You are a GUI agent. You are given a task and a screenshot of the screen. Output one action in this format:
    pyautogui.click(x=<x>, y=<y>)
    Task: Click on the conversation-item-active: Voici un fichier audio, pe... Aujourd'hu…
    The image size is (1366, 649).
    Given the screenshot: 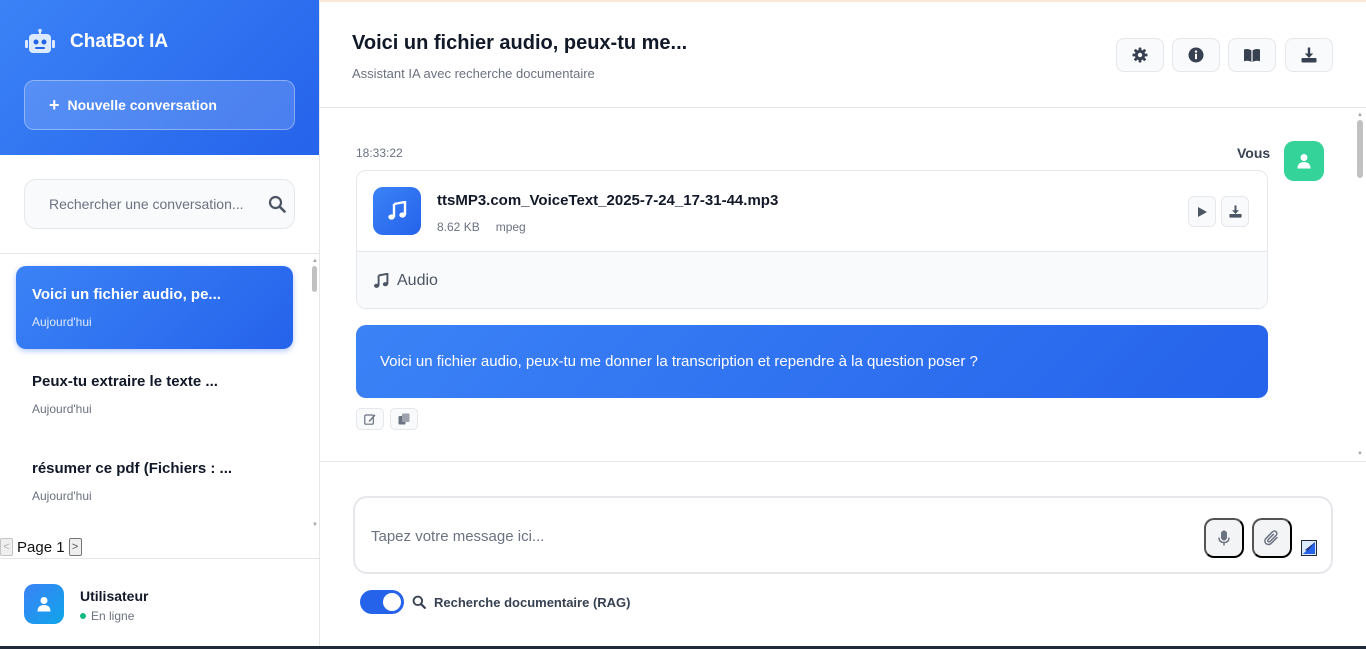 What is the action you would take?
    pyautogui.click(x=154, y=307)
    